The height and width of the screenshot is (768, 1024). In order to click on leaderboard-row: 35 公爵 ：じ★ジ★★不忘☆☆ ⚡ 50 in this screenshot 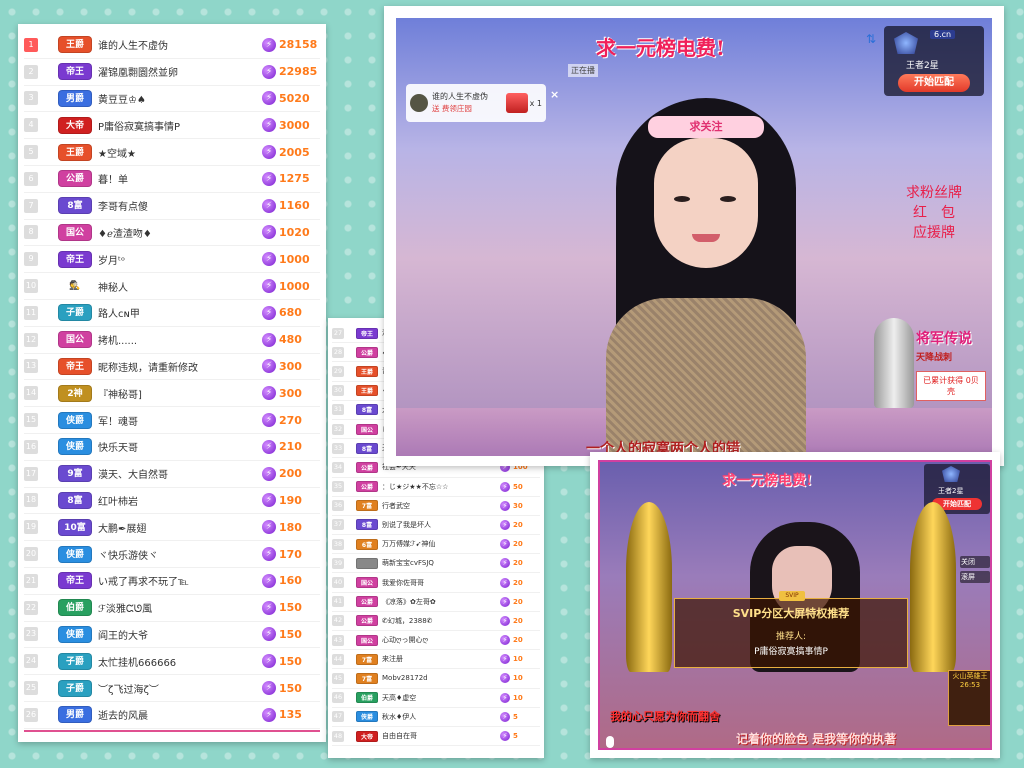, I will do `click(436, 487)`.